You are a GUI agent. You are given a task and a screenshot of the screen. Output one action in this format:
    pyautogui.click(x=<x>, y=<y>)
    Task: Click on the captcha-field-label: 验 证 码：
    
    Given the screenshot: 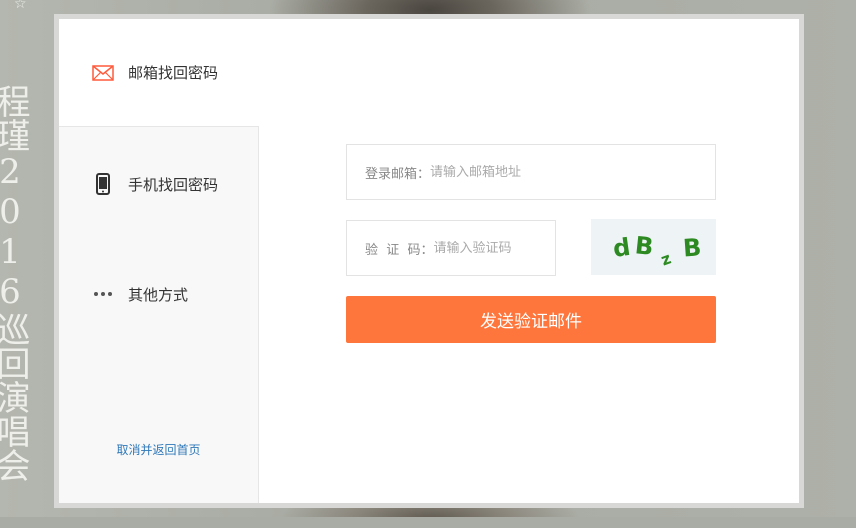 What is the action you would take?
    pyautogui.click(x=399, y=250)
    